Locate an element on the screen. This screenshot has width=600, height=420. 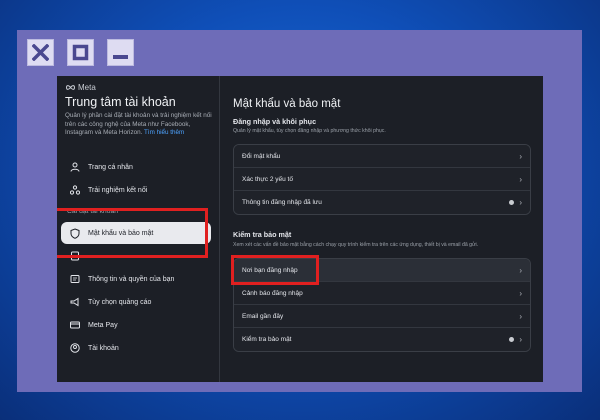
sidebar-item-accounts: Tài khoản is located at coordinates (136, 348).